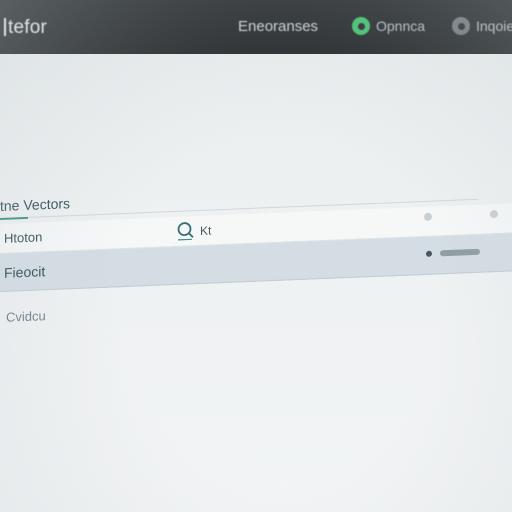 This screenshot has height=512, width=512. What do you see at coordinates (401, 26) in the screenshot?
I see `status-nav-label-1: Opnnca` at bounding box center [401, 26].